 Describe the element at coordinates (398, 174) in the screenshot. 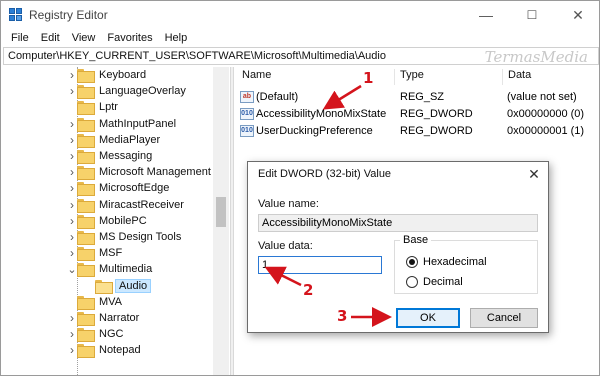

I see `dialog-title-bar: Edit DWORD (32-bit) Value ✕` at that location.